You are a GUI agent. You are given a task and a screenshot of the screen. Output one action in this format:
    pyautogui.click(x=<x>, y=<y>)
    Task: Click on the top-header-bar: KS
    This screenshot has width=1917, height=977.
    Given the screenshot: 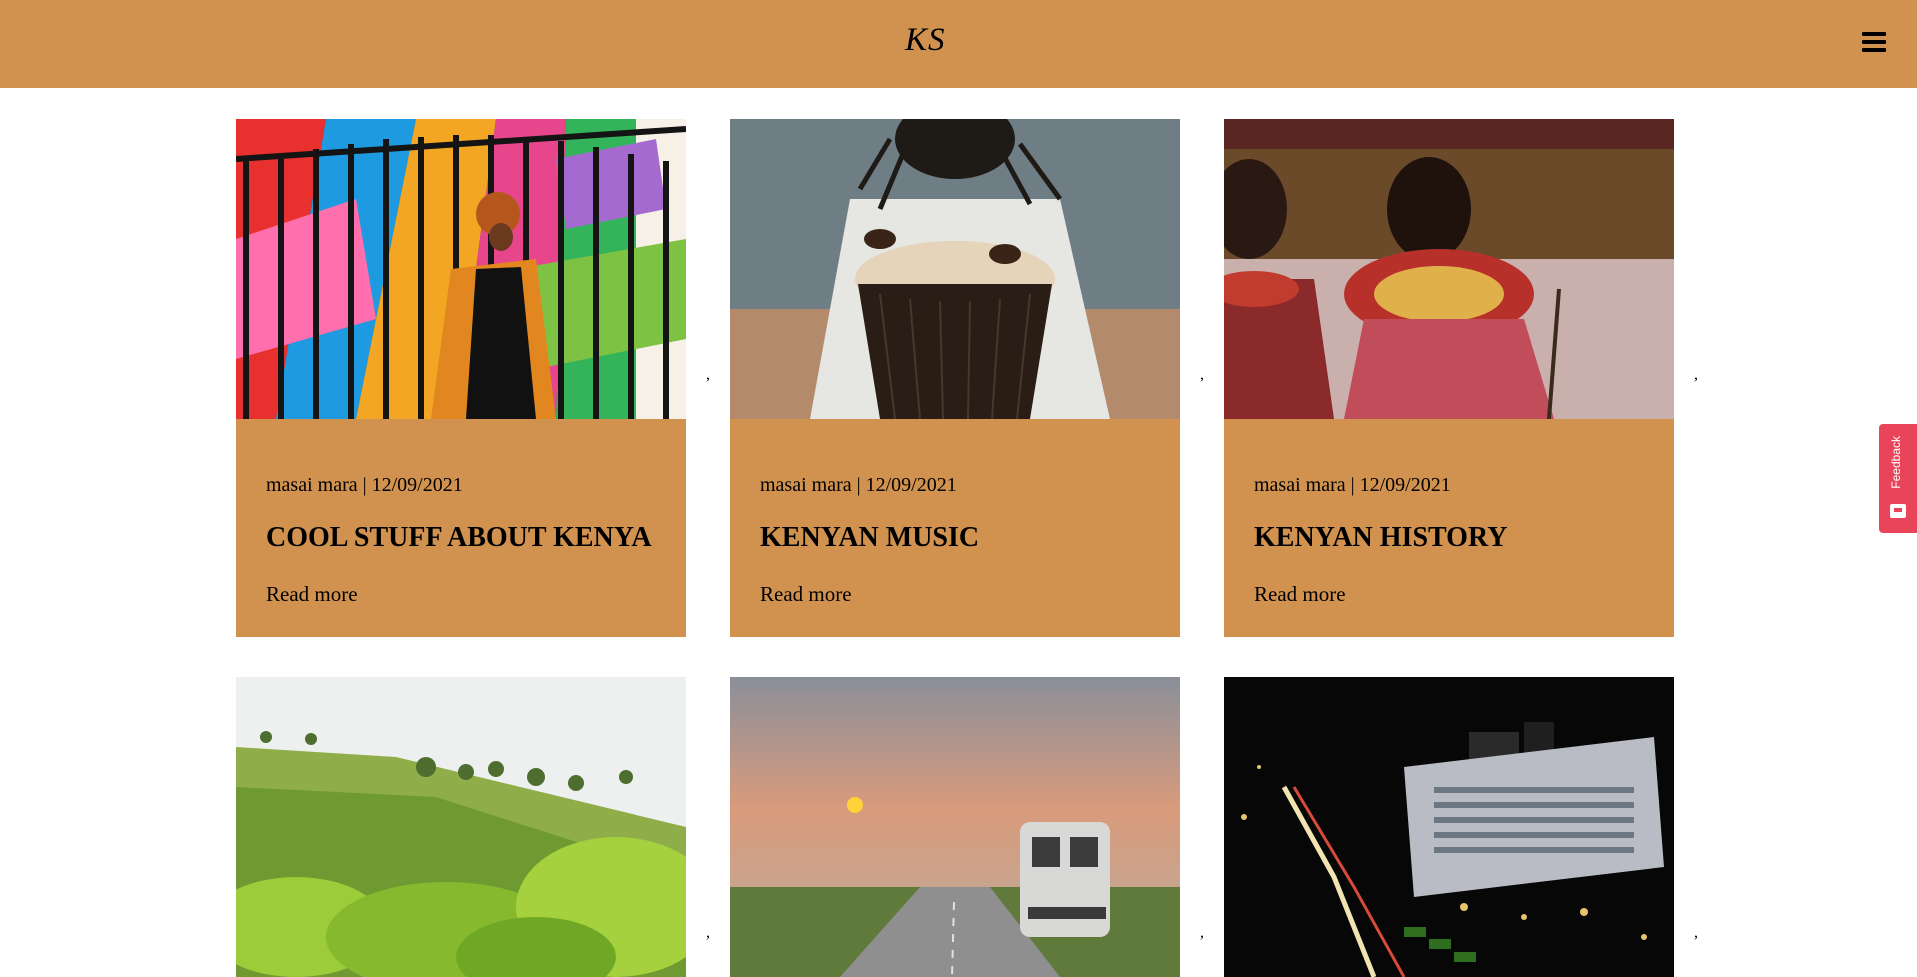 What is the action you would take?
    pyautogui.click(x=958, y=44)
    